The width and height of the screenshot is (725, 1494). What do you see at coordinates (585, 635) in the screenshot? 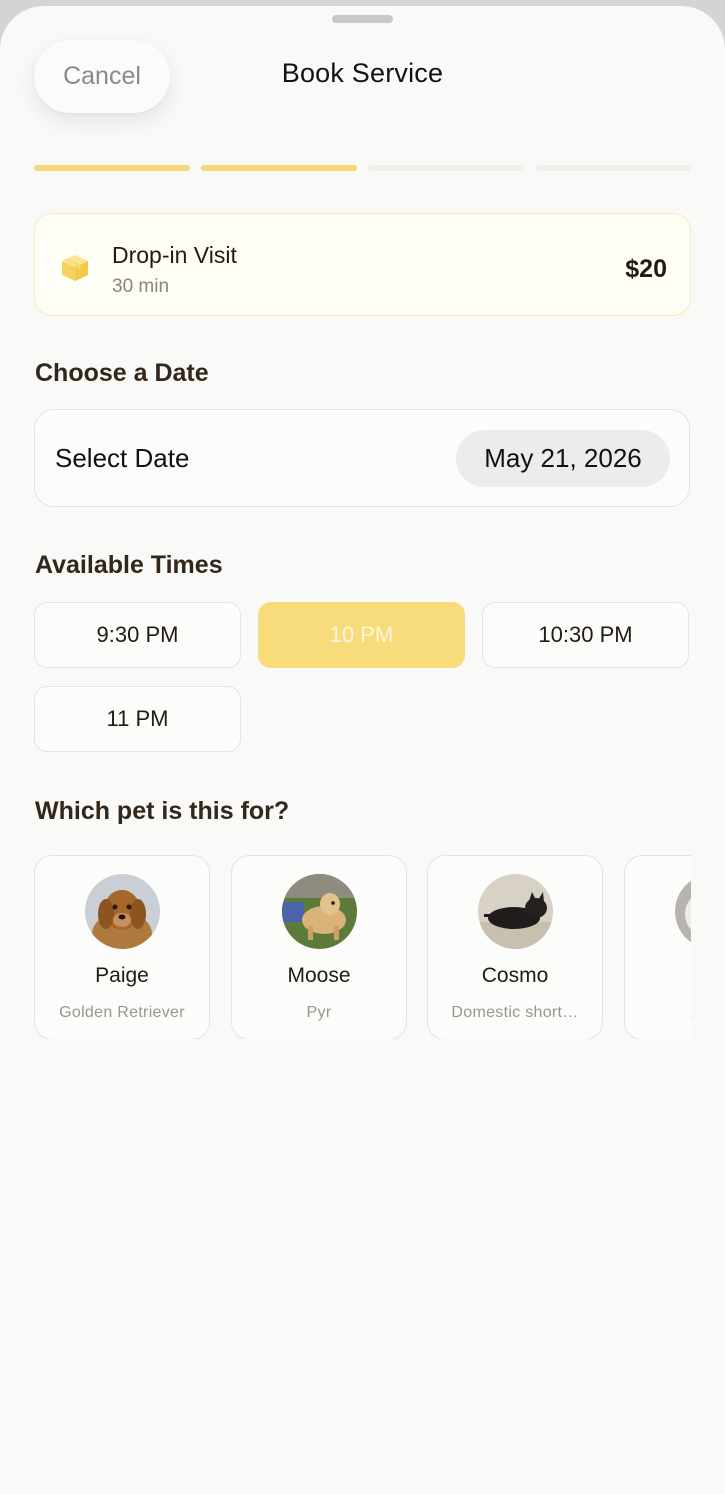
I see `time-slot-1030pm: 10:30 PM` at bounding box center [585, 635].